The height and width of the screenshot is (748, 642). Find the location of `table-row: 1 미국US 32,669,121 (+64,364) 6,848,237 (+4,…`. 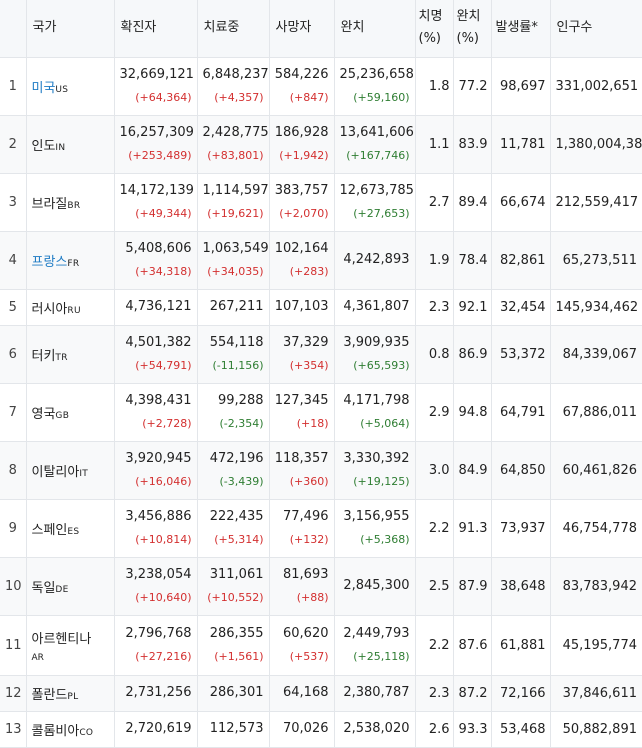

table-row: 1 미국US 32,669,121 (+64,364) 6,848,237 (+4,… is located at coordinates (321, 86).